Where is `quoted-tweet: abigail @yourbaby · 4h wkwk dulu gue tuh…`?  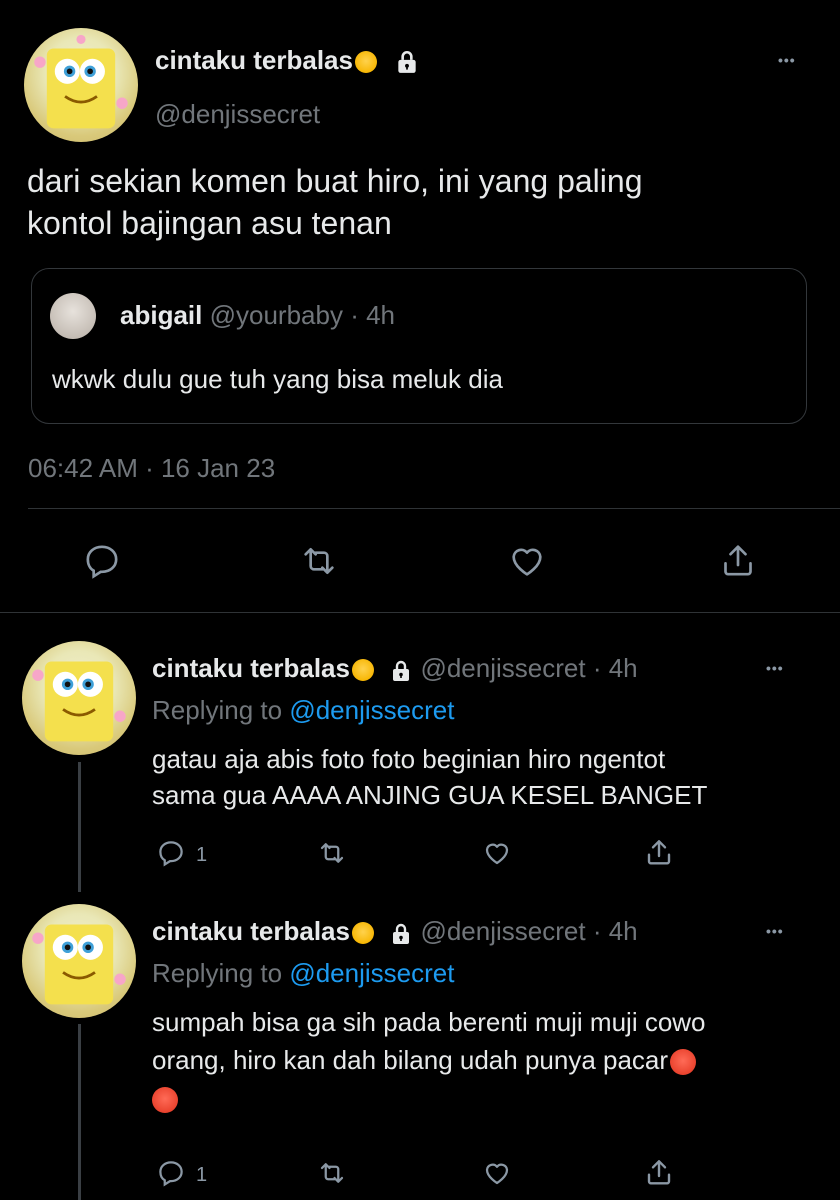
quoted-tweet: abigail @yourbaby · 4h wkwk dulu gue tuh… is located at coordinates (419, 346).